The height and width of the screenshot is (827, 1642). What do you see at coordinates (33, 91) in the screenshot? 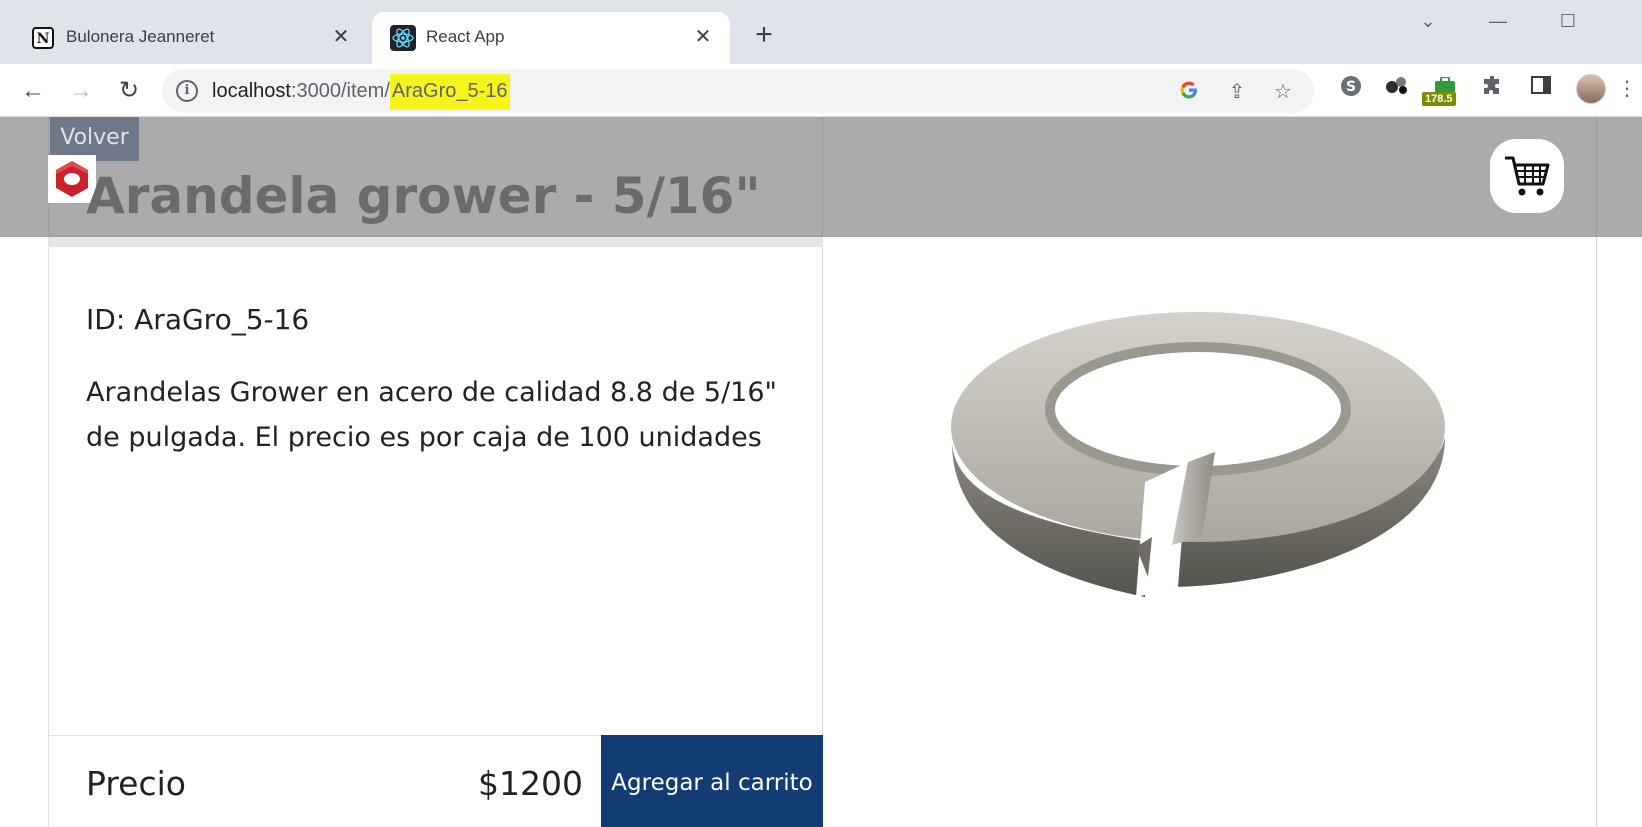
I see `back-arrow-icon: ←` at bounding box center [33, 91].